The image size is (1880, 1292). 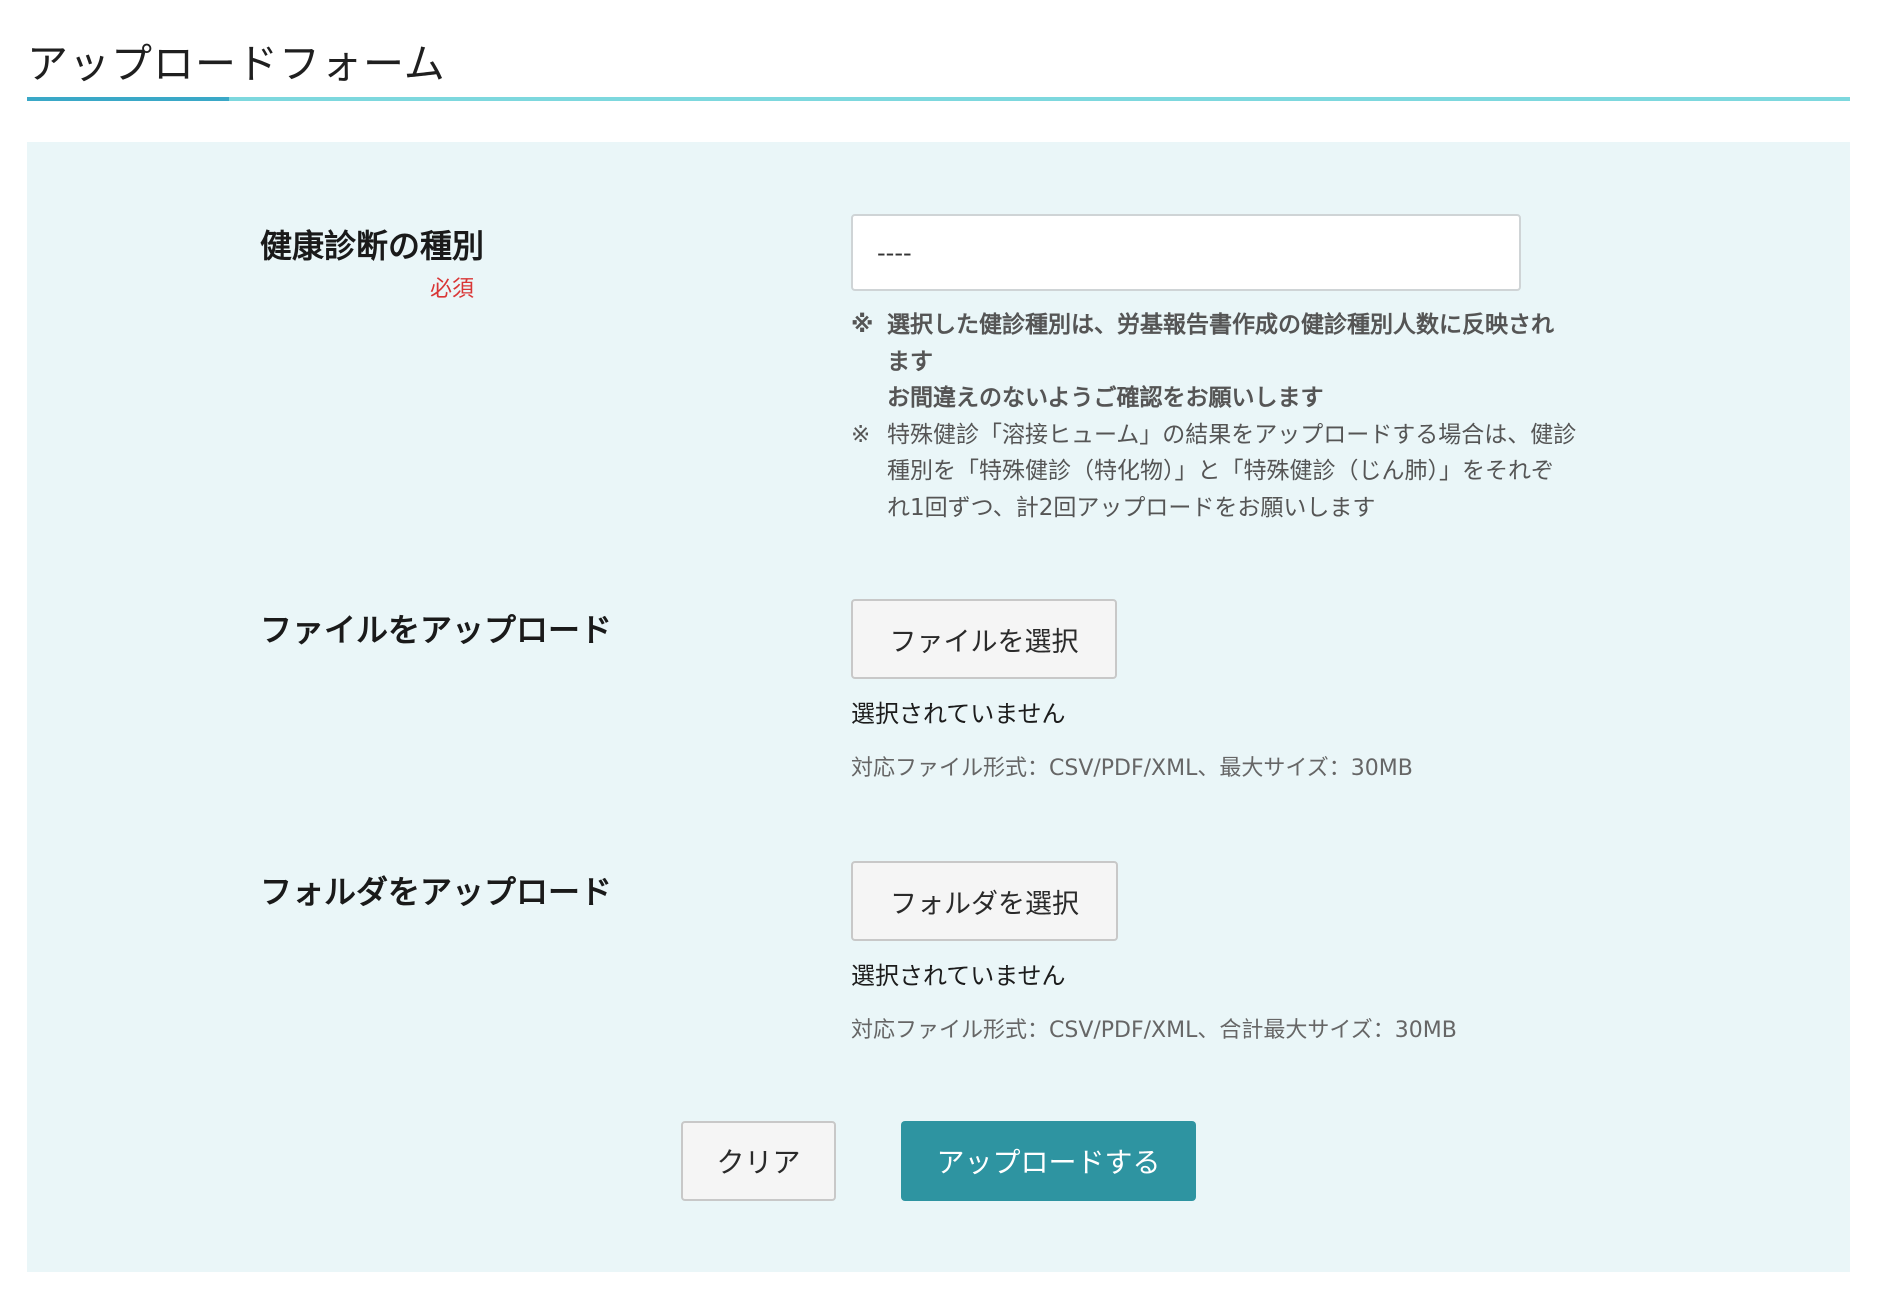 What do you see at coordinates (436, 892) in the screenshot?
I see `folder-upload-label: フォルダをアップロード` at bounding box center [436, 892].